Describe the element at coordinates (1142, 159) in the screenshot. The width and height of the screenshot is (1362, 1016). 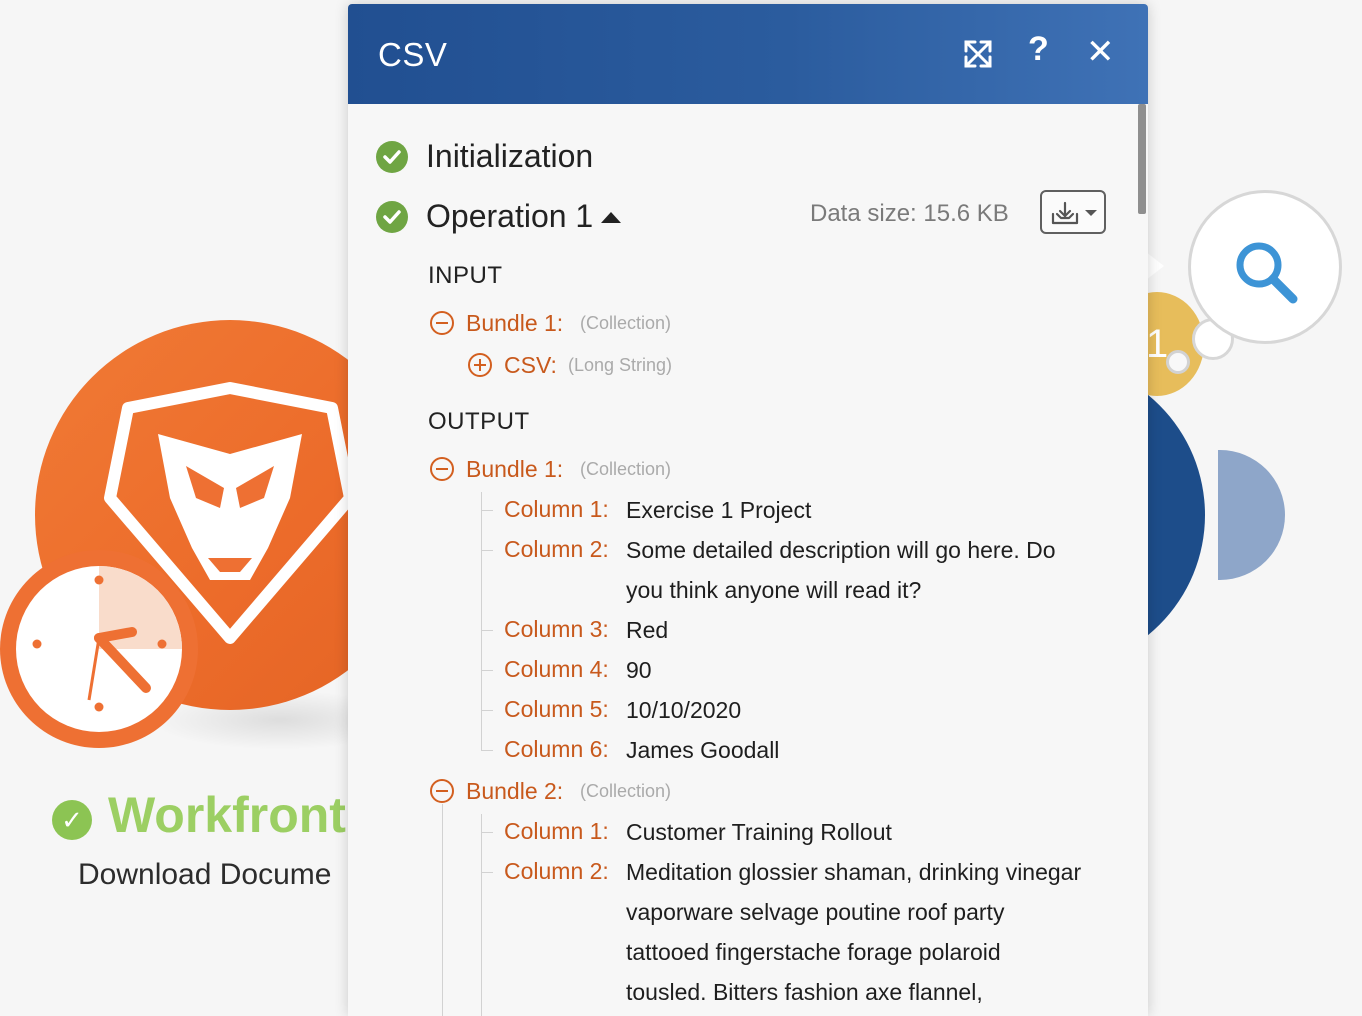
I see `scrollbar-thumb` at that location.